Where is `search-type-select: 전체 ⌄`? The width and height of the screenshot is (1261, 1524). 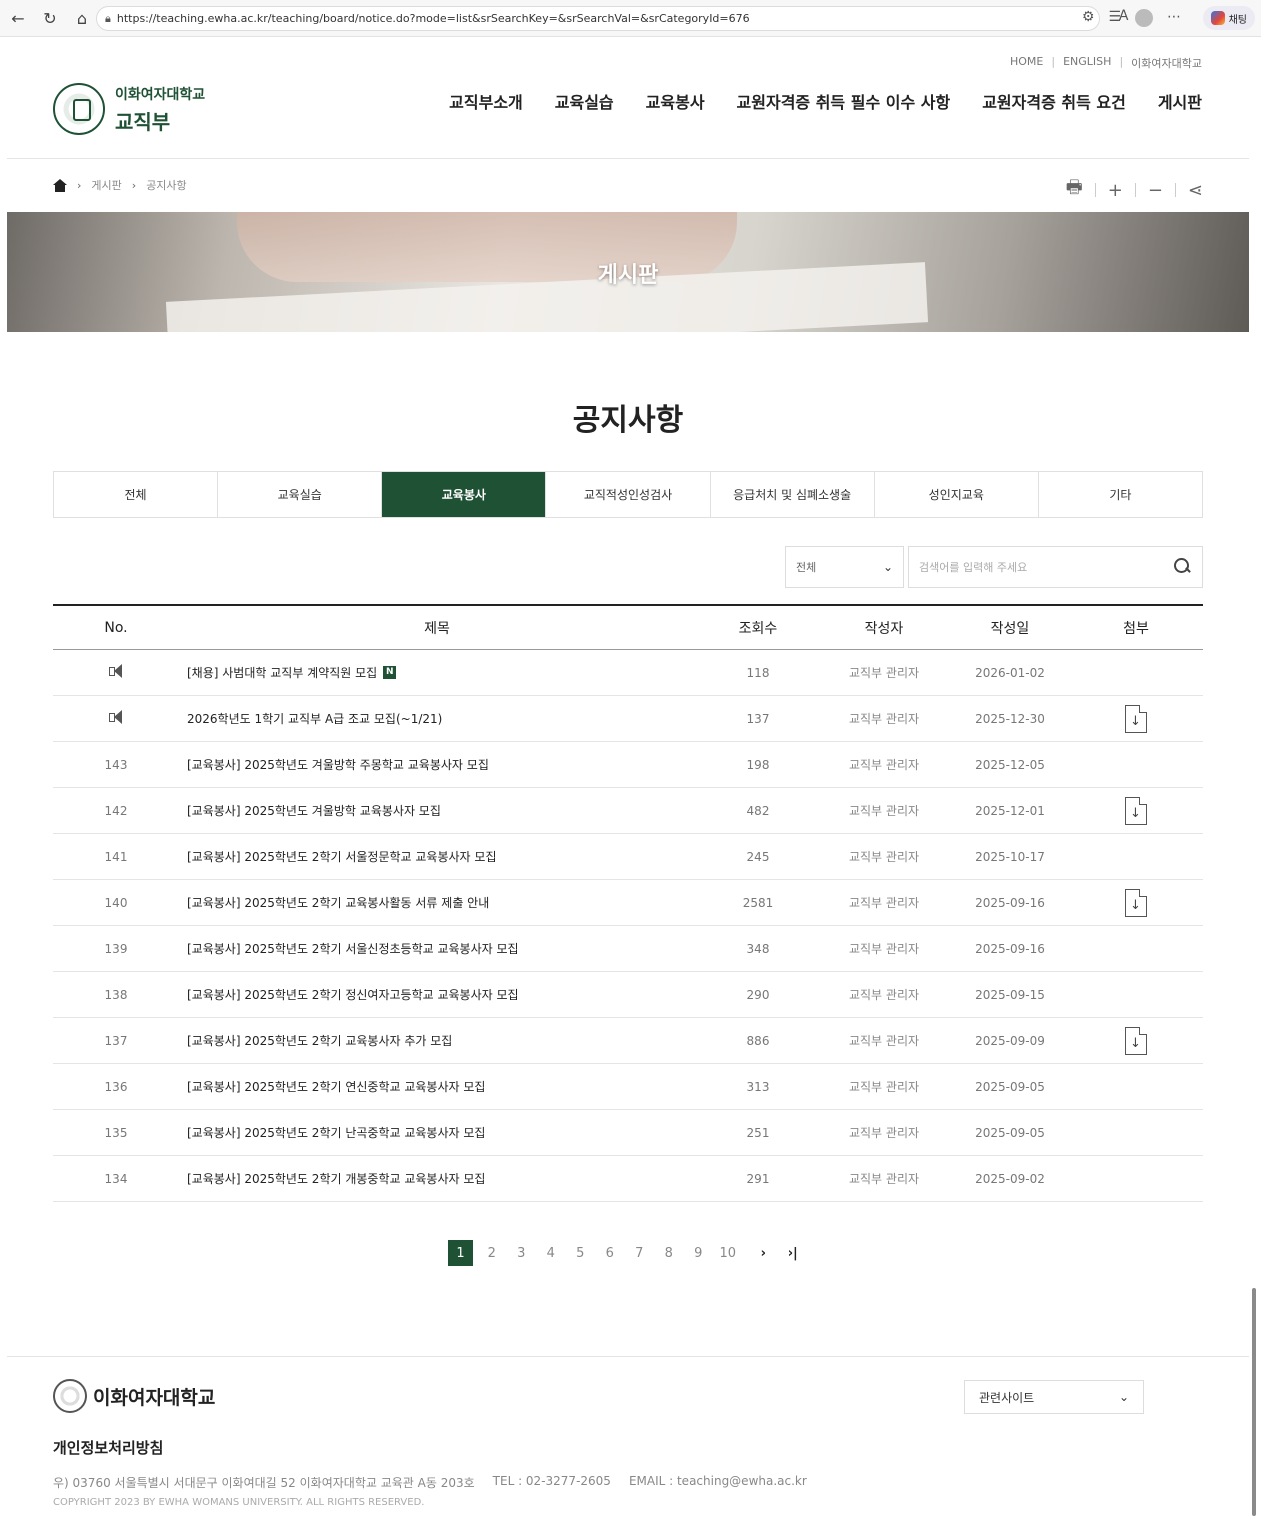
search-type-select: 전체 ⌄ is located at coordinates (844, 567).